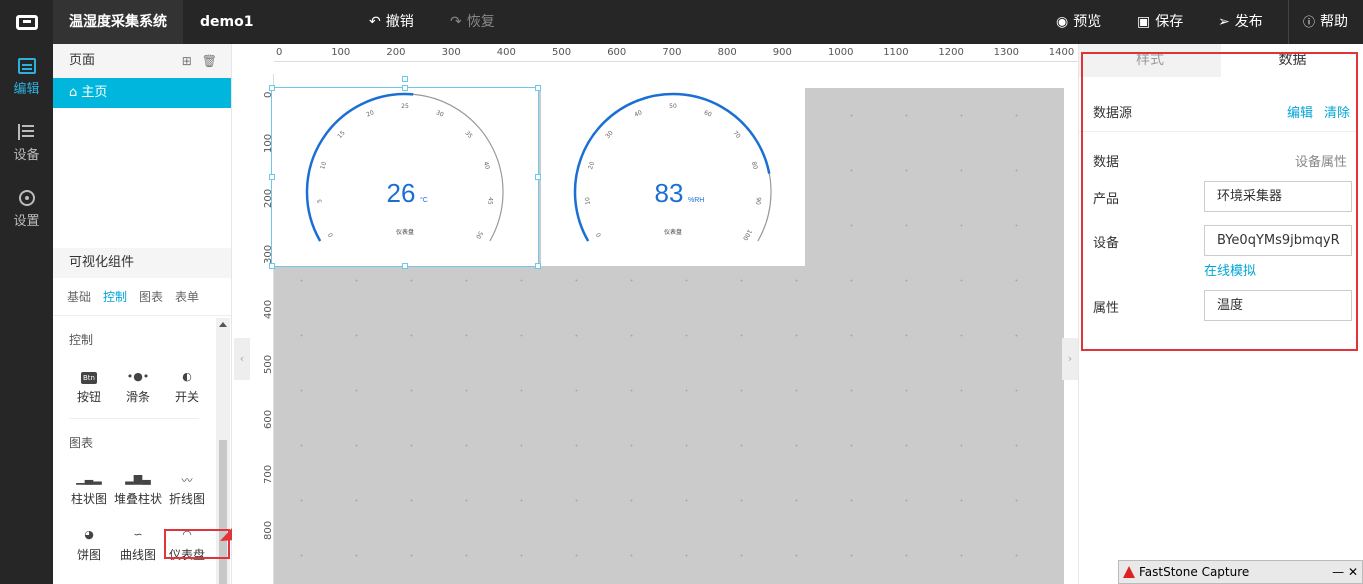 The width and height of the screenshot is (1363, 584). What do you see at coordinates (747, 235) in the screenshot?
I see `gauge-tick-label: 100` at bounding box center [747, 235].